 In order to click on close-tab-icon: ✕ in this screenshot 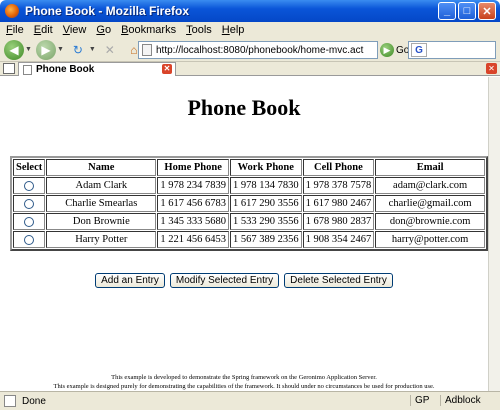, I will do `click(491, 68)`.